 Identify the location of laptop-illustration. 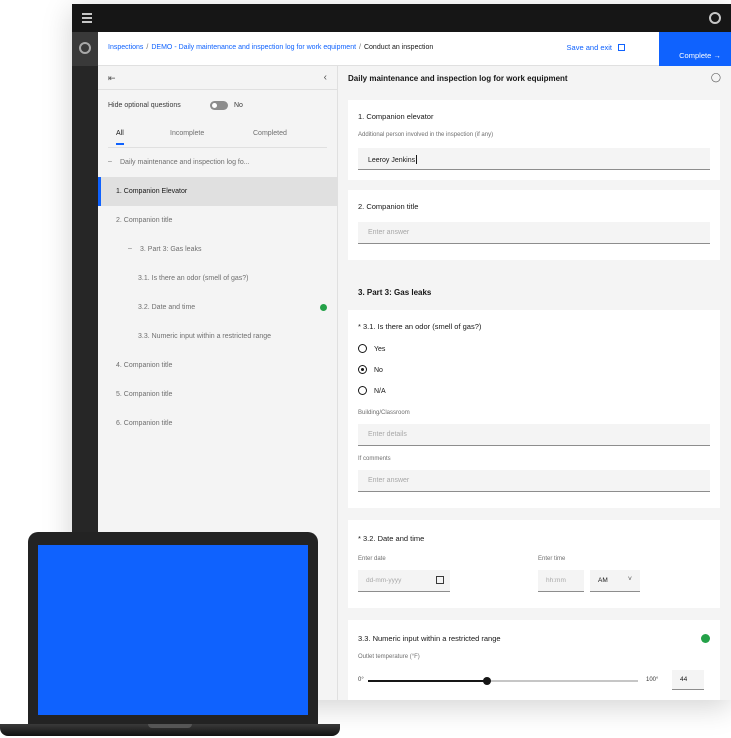
(170, 635).